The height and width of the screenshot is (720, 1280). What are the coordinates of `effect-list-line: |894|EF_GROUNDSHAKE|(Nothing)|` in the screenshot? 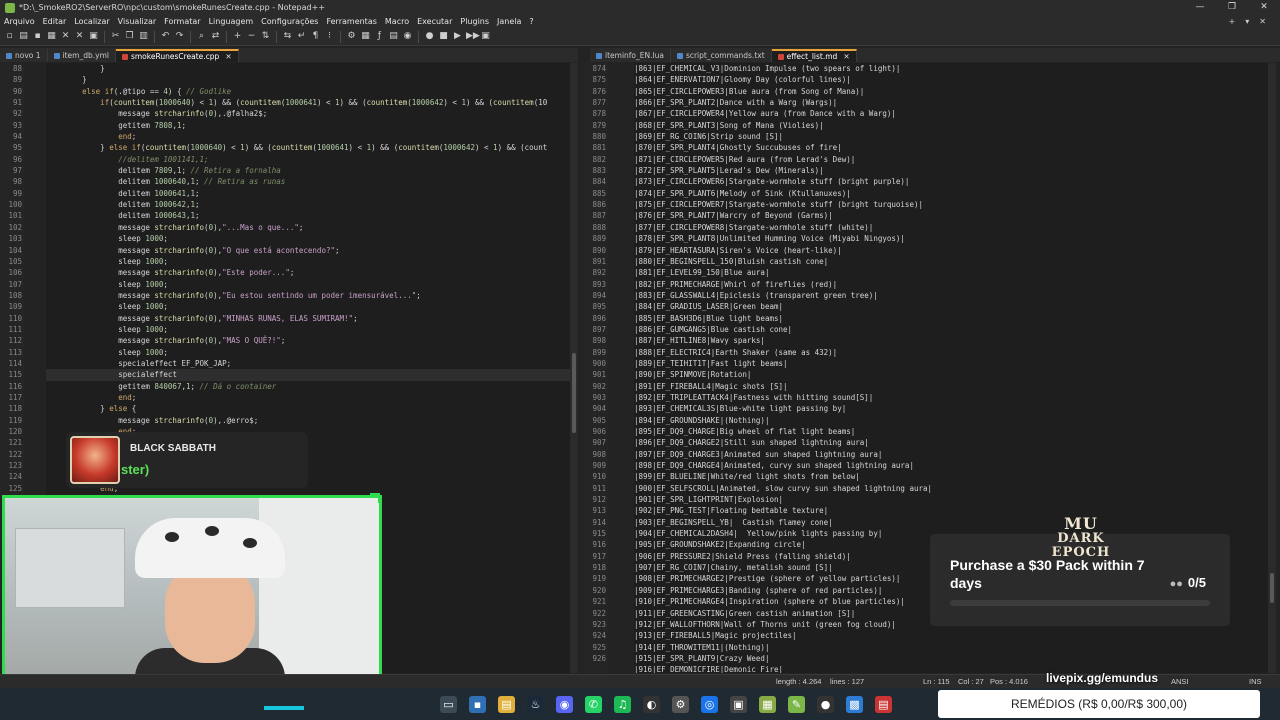 It's located at (953, 420).